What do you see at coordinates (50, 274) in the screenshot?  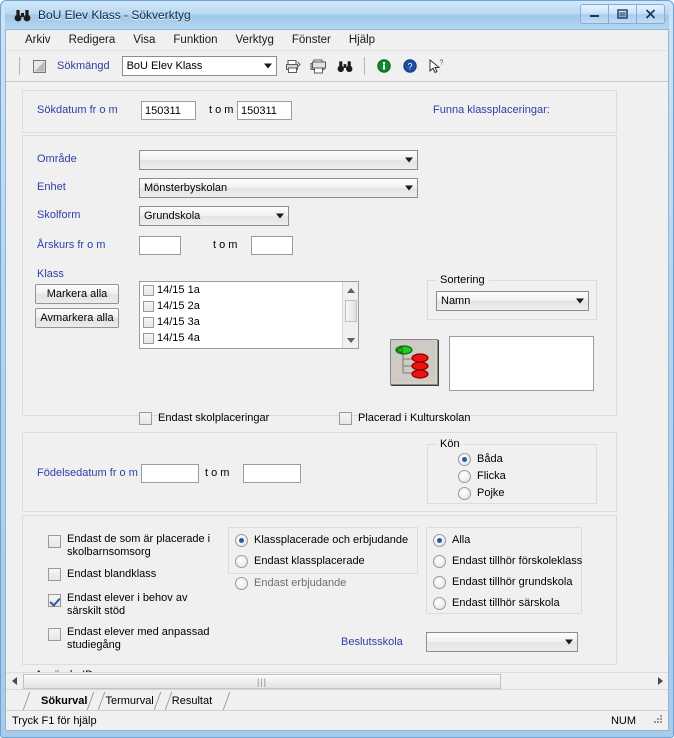 I see `klass-label: Klass` at bounding box center [50, 274].